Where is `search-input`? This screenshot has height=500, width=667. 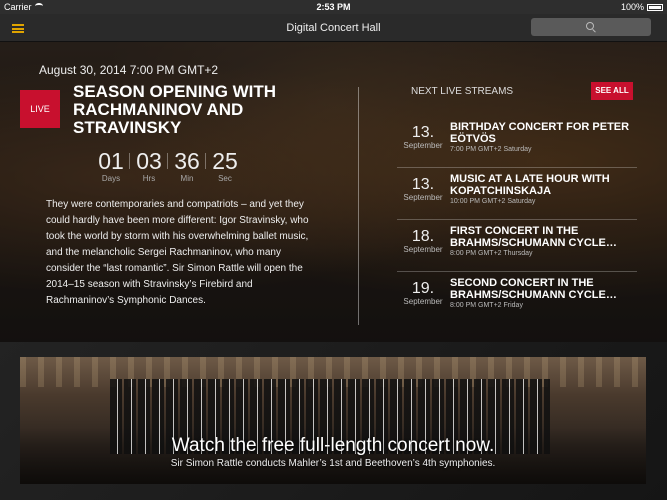 search-input is located at coordinates (591, 27).